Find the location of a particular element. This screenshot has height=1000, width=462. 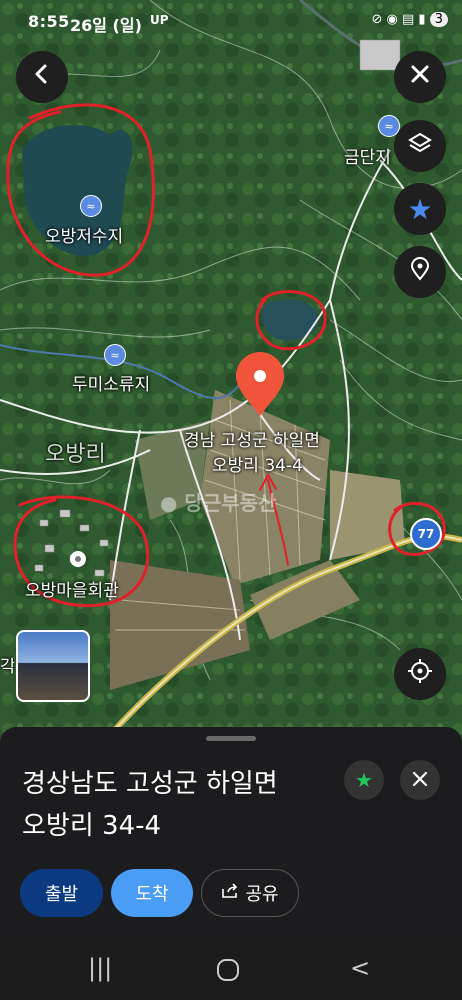

dumi-reservoir-icon: ≈ is located at coordinates (115, 355).